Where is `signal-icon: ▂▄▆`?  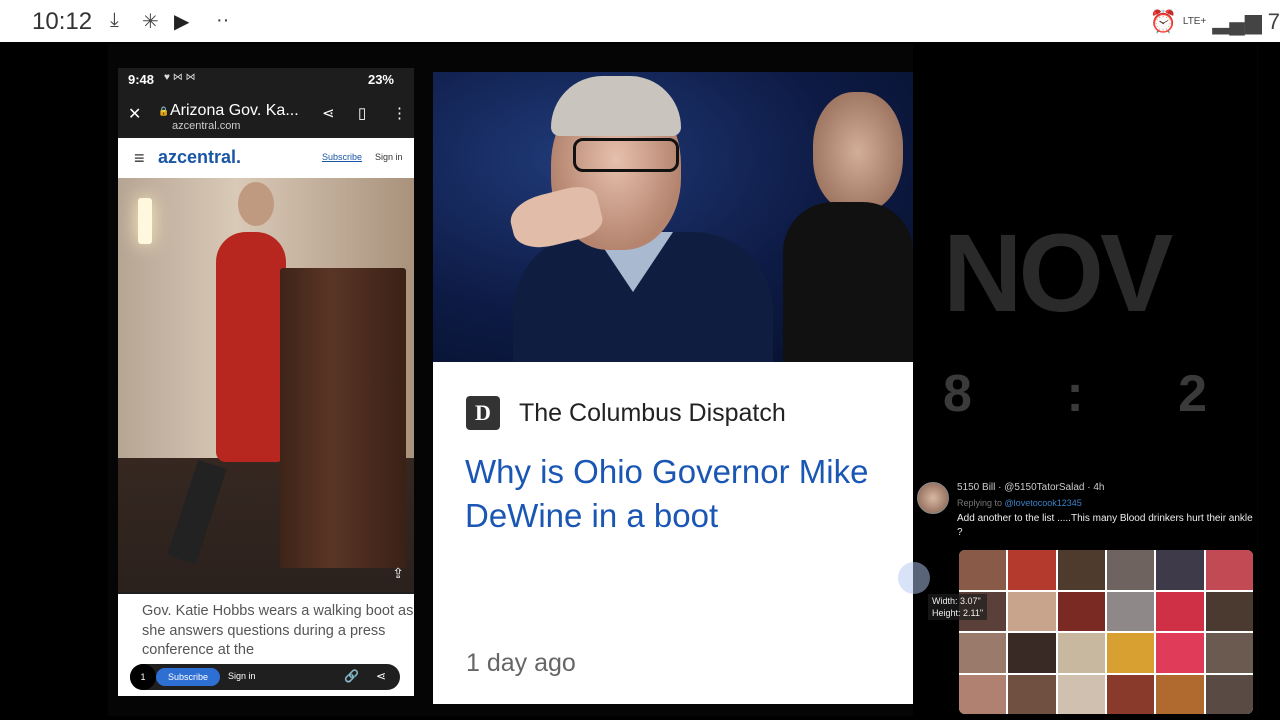
signal-icon: ▂▄▆ is located at coordinates (1237, 21).